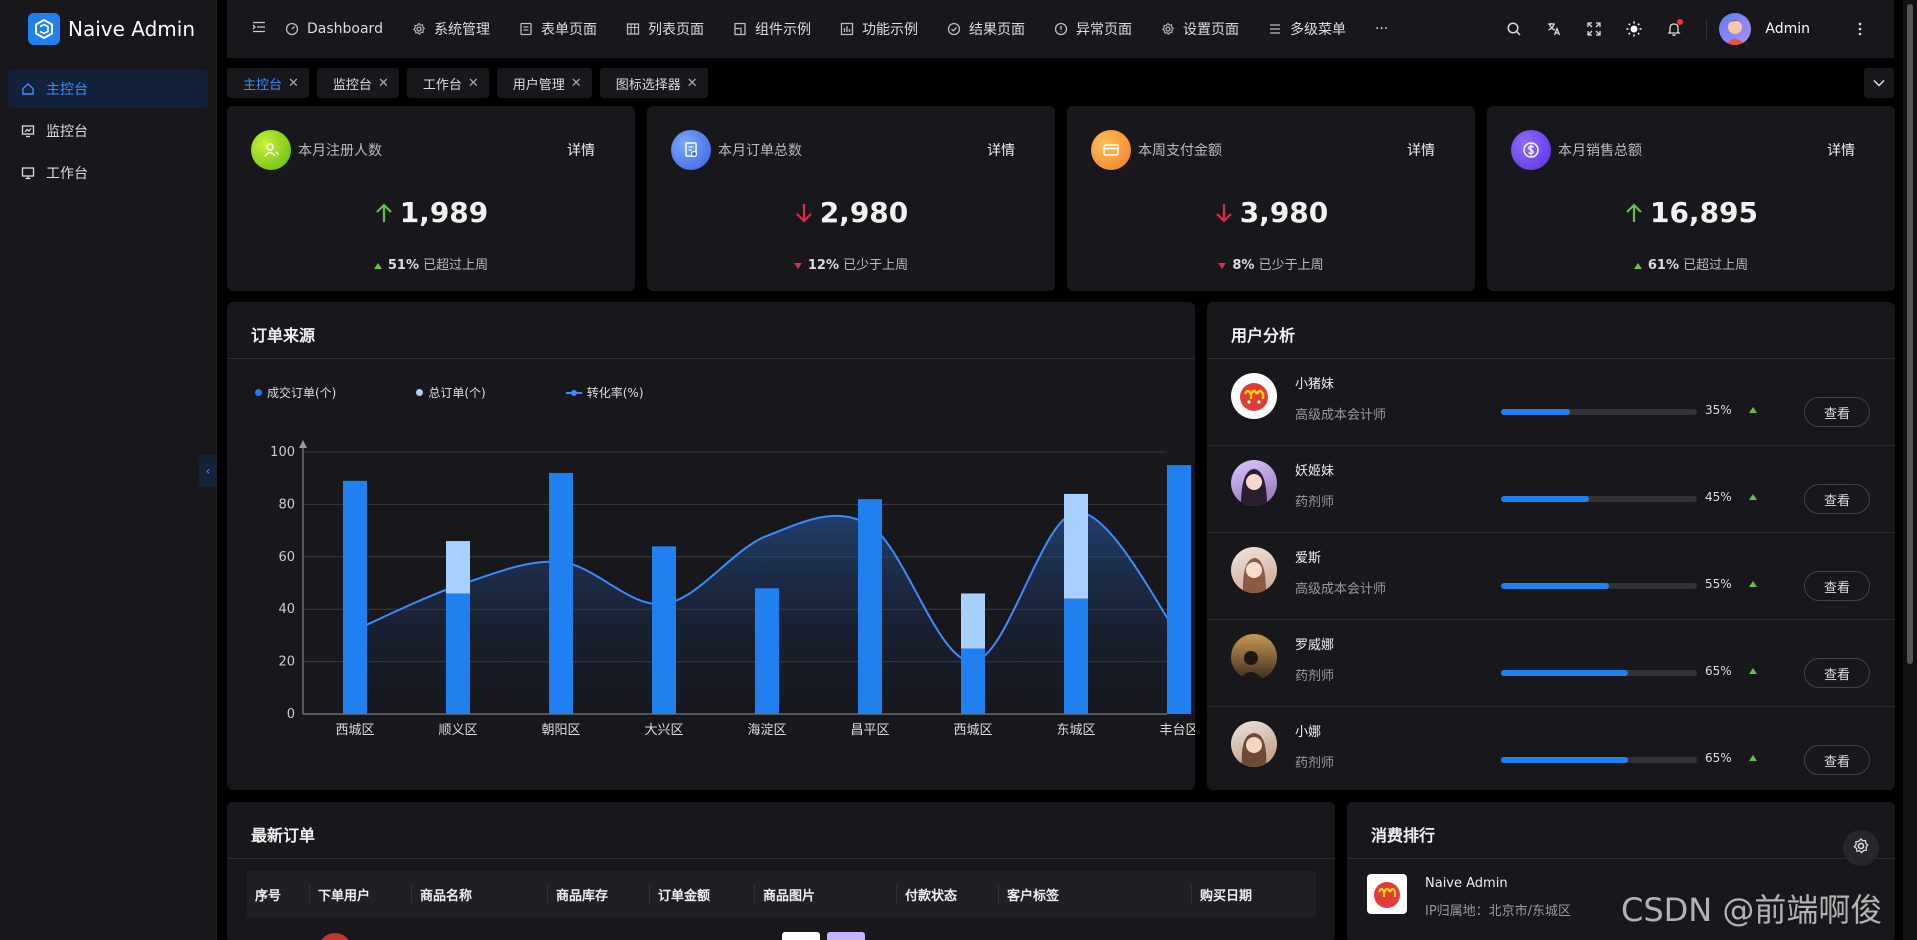 The width and height of the screenshot is (1917, 940). I want to click on product-image, so click(846, 936).